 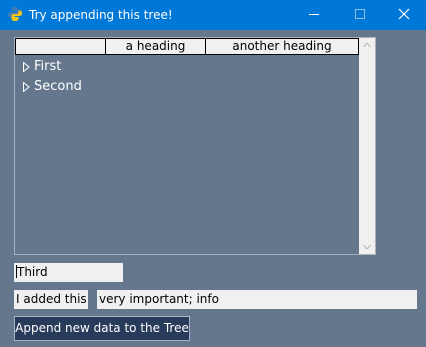 What do you see at coordinates (51, 299) in the screenshot?
I see `key-input: I added this` at bounding box center [51, 299].